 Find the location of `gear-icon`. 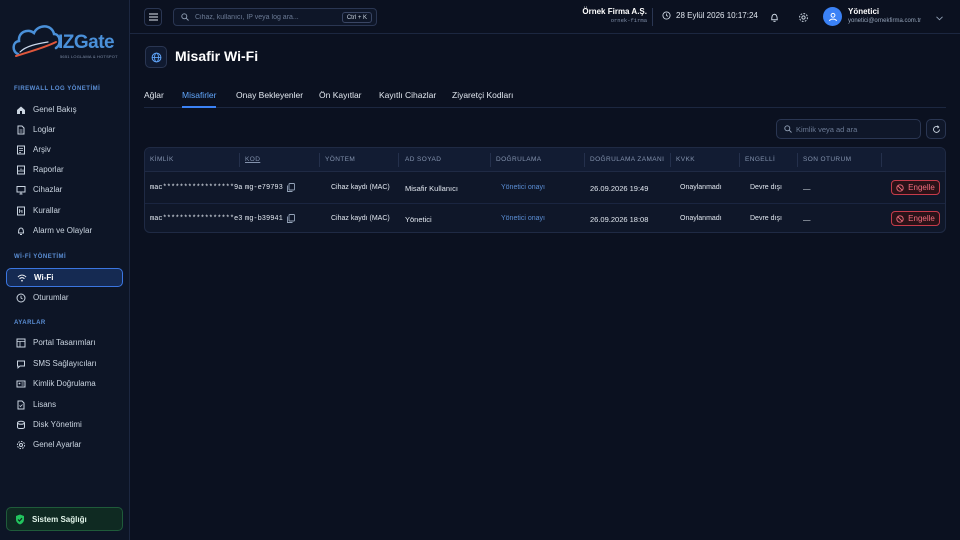

gear-icon is located at coordinates (803, 17).